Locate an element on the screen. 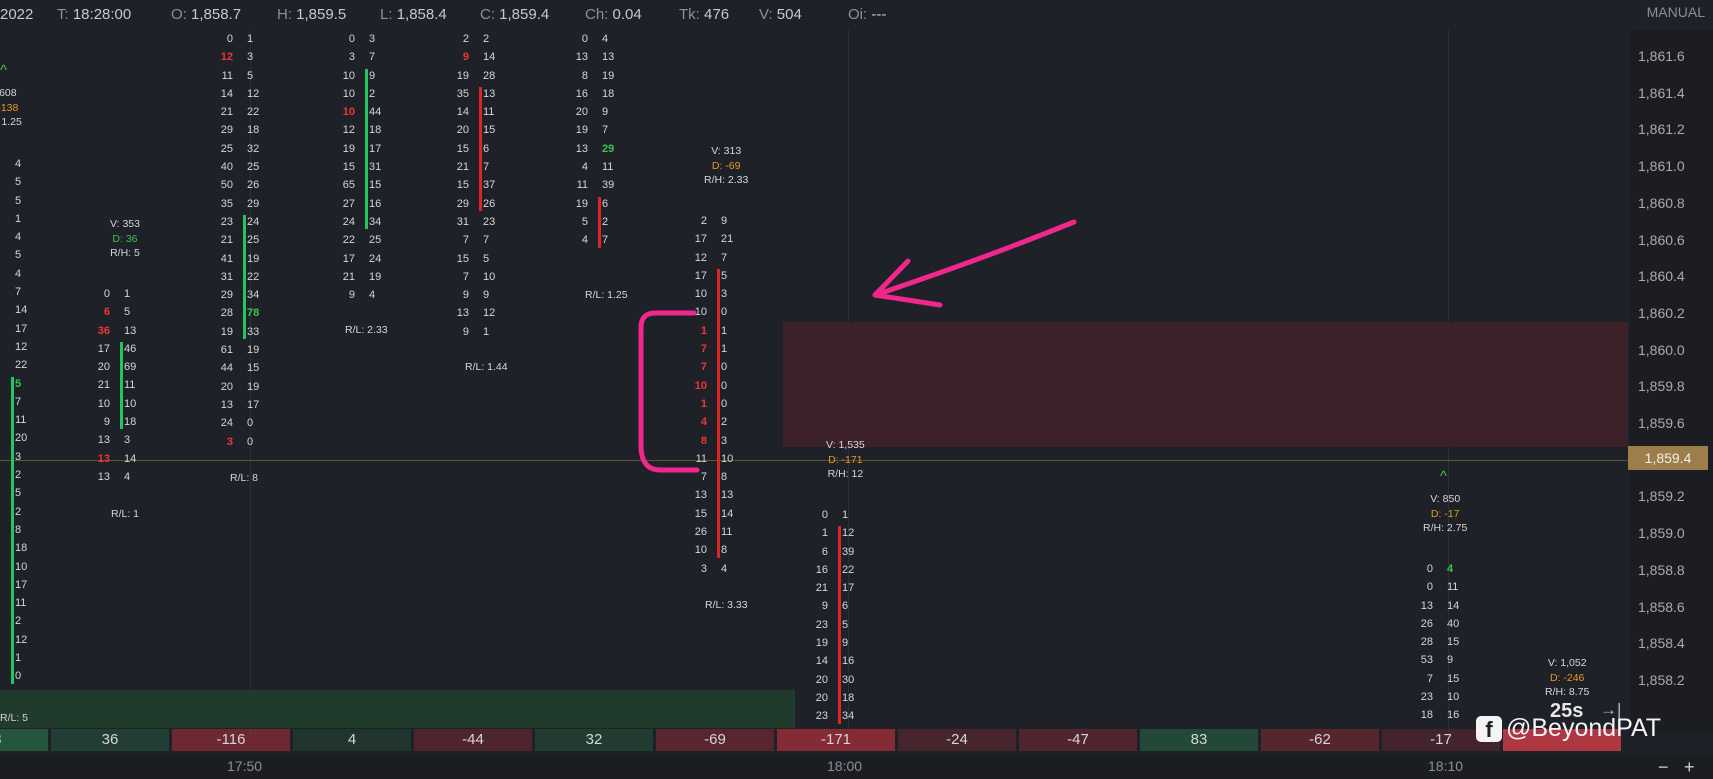 The image size is (1713, 779). annotation-bracket is located at coordinates (669, 391).